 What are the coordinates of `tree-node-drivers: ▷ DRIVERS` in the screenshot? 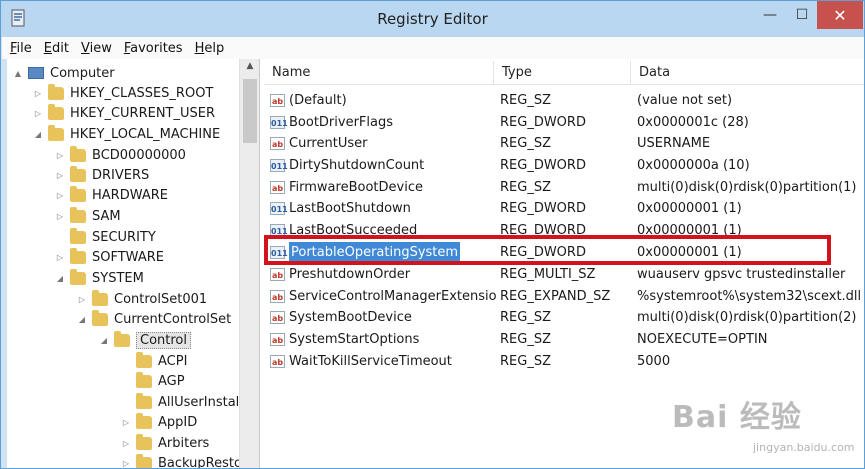 It's located at (102, 175).